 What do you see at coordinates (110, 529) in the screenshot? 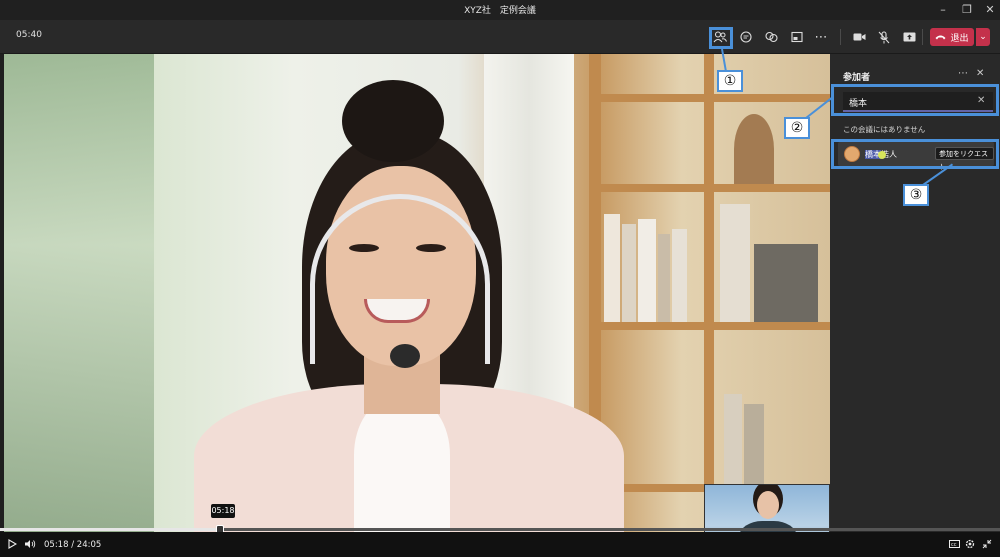
I see `progress-fill` at bounding box center [110, 529].